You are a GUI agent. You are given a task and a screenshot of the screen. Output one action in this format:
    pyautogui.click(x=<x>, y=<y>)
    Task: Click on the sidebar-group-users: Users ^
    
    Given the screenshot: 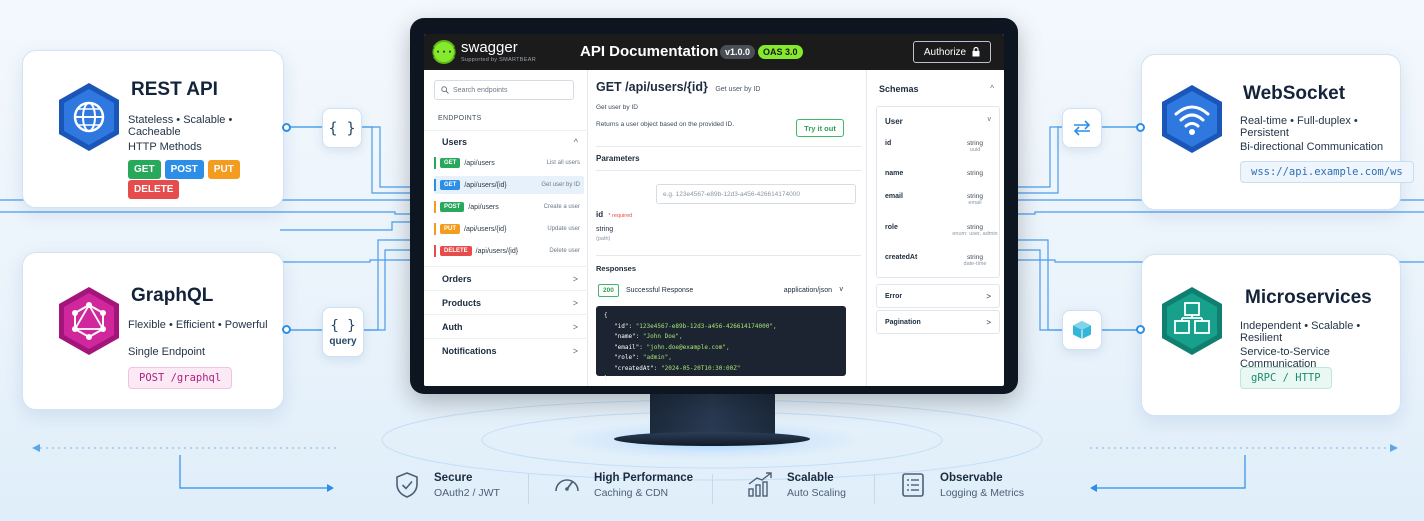 What is the action you would take?
    pyautogui.click(x=506, y=141)
    